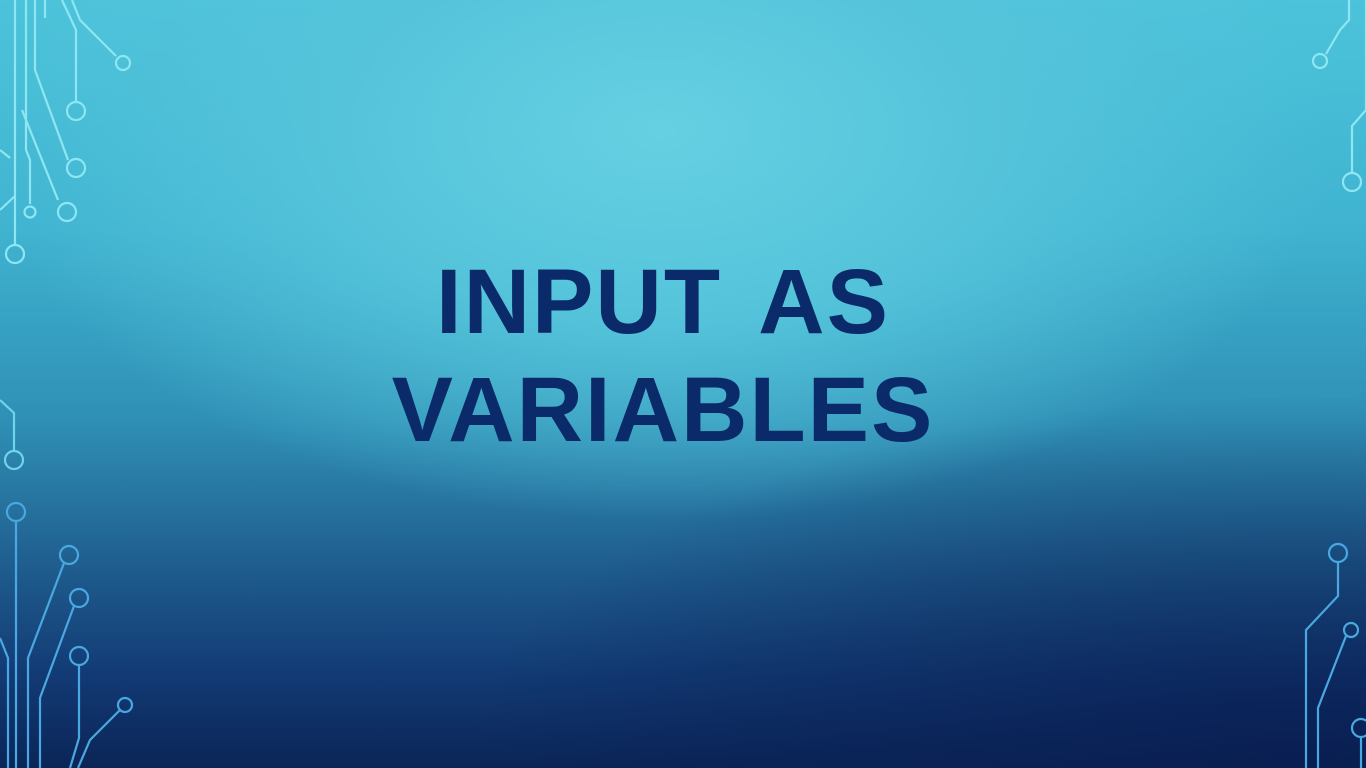  I want to click on slide-title-line-1: INPUT AS, so click(663, 302).